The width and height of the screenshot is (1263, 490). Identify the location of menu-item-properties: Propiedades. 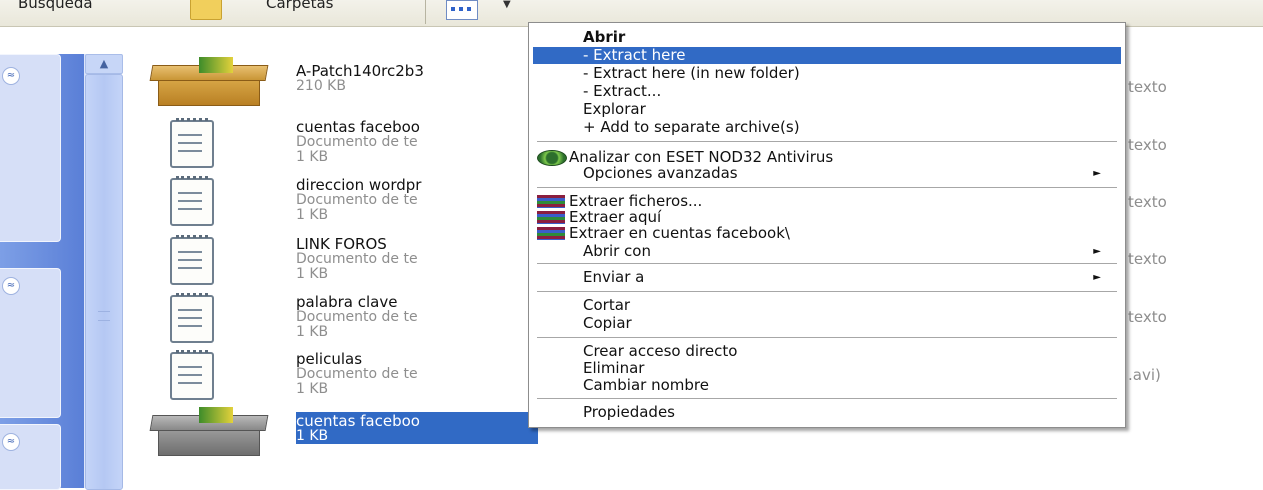
(827, 412).